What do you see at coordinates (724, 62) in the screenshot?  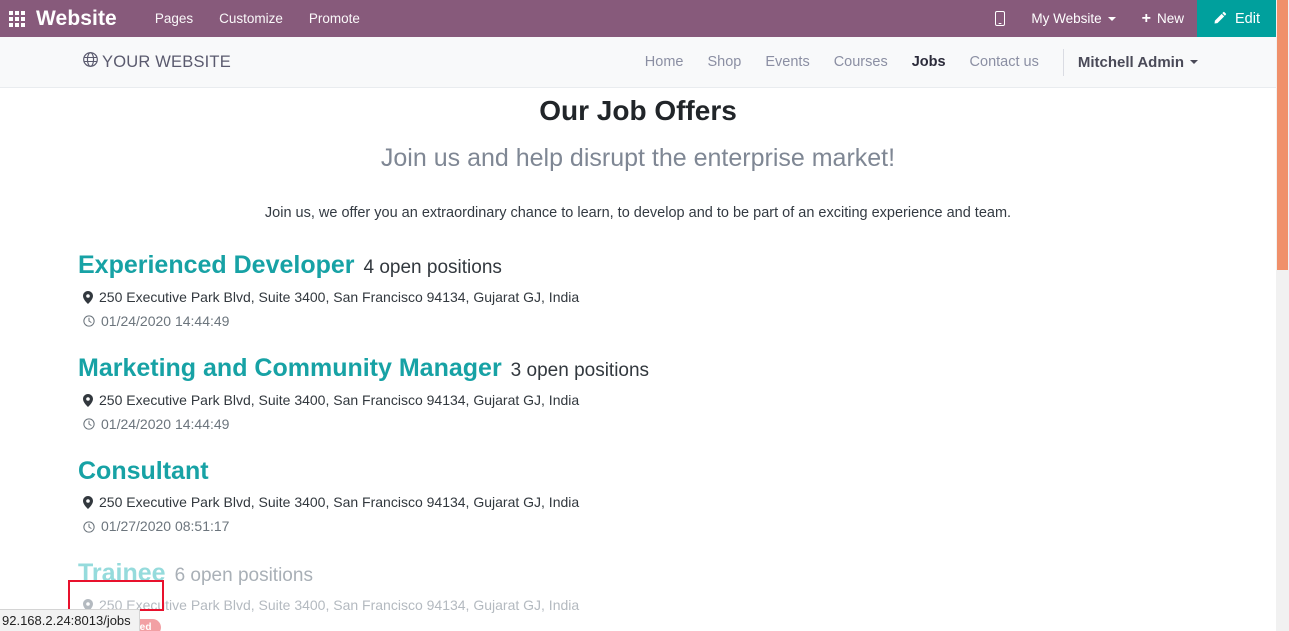 I see `nav-item-shop: Shop` at bounding box center [724, 62].